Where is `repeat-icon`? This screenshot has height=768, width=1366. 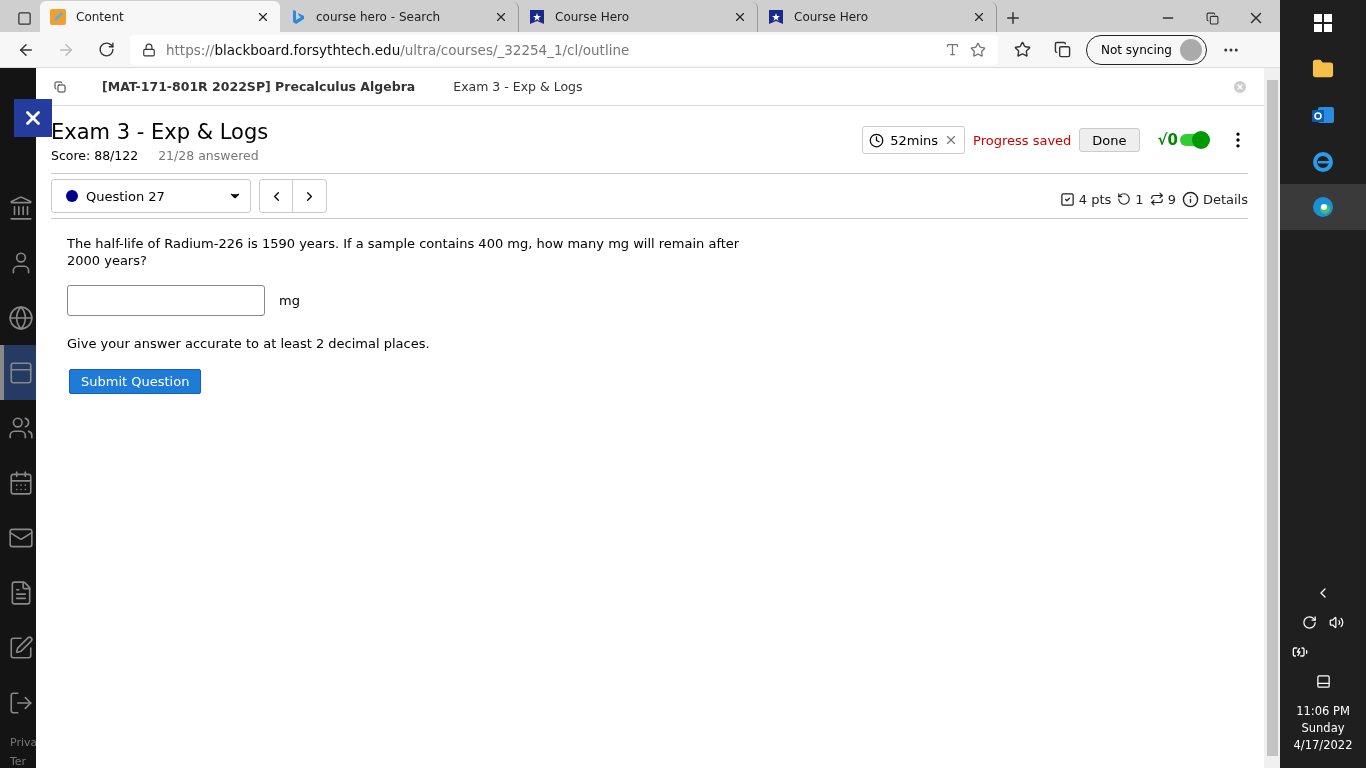
repeat-icon is located at coordinates (1156, 199).